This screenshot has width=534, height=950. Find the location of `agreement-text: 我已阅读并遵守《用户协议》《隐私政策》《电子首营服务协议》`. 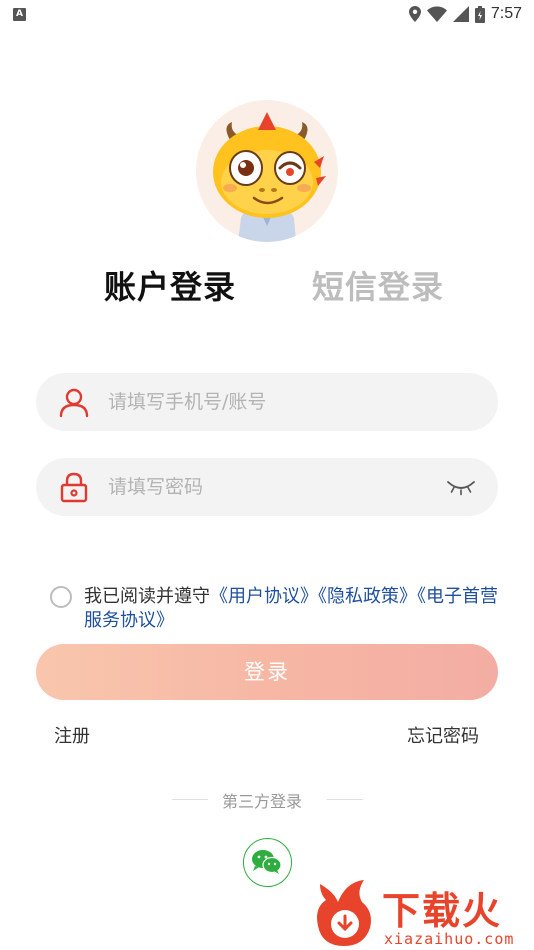

agreement-text: 我已阅读并遵守《用户协议》《隐私政策》《电子首营服务协议》 is located at coordinates (294, 609).